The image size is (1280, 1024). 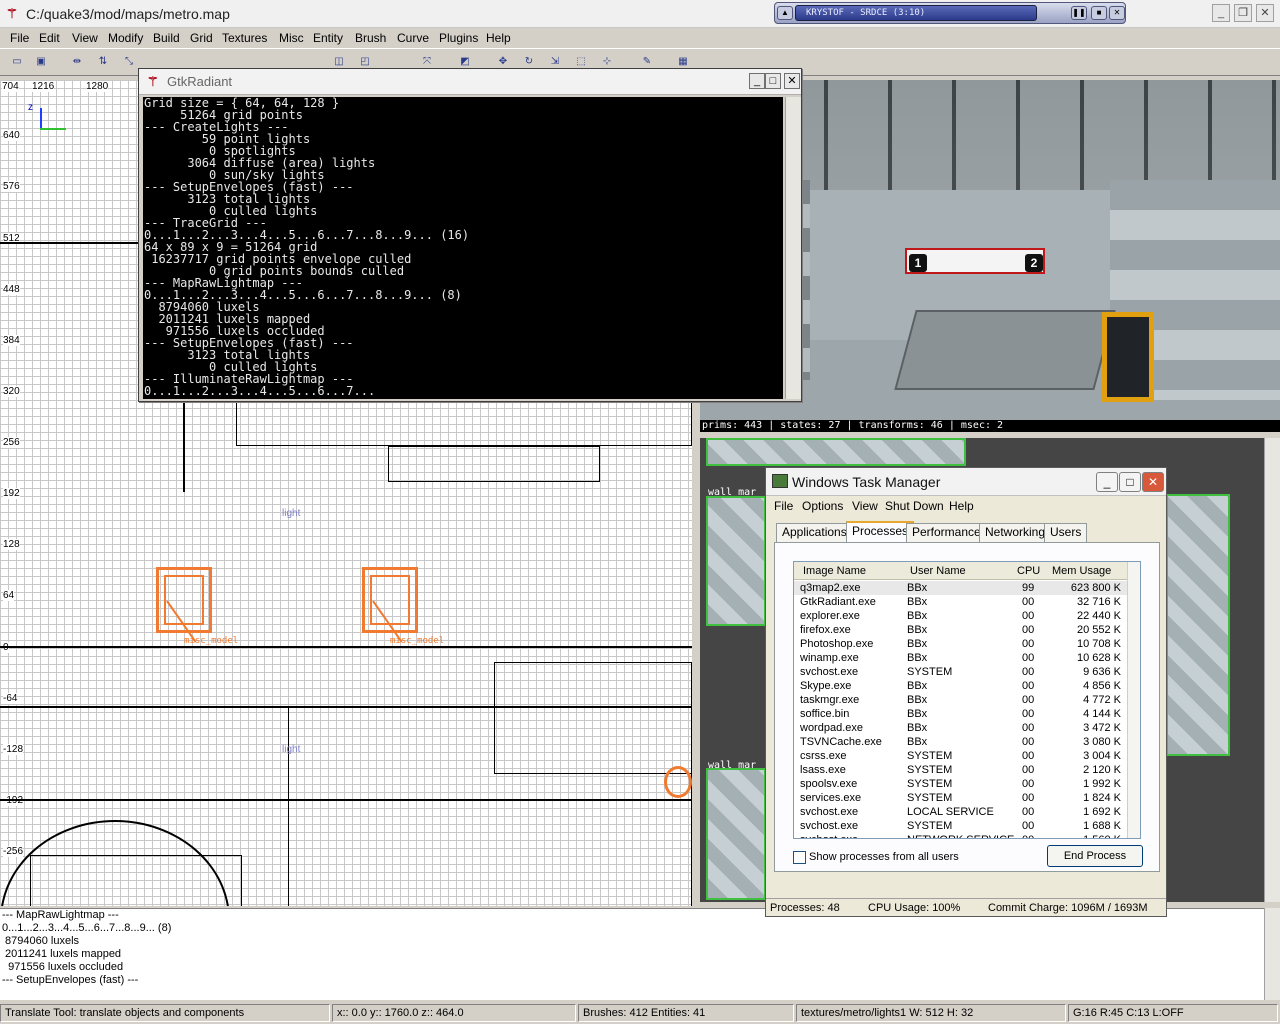 I want to click on menu-file: File, so click(x=19, y=38).